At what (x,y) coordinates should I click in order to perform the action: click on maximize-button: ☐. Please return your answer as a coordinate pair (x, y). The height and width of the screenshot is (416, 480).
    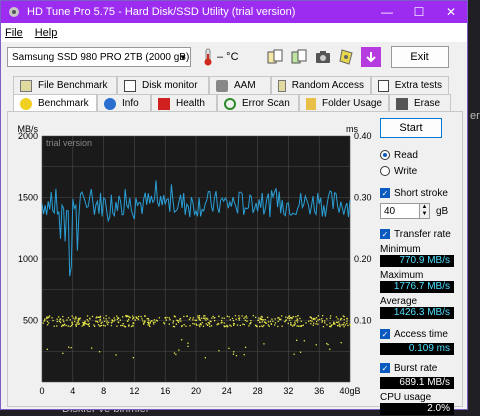
    Looking at the image, I should click on (419, 12).